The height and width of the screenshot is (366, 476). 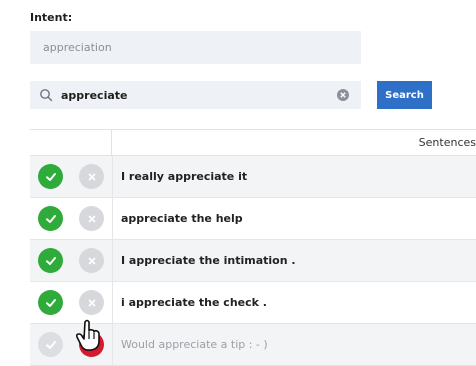 What do you see at coordinates (404, 95) in the screenshot?
I see `search-button: Search` at bounding box center [404, 95].